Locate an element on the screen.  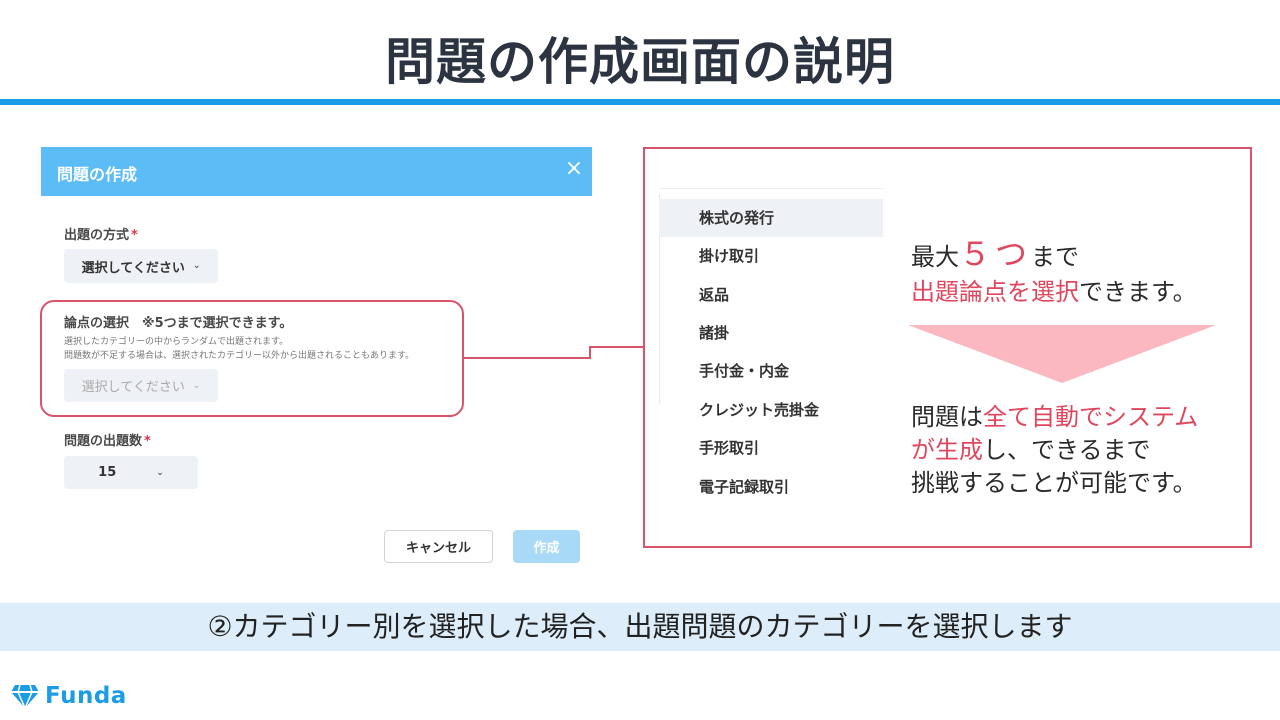
callout-highlight: 全て自動でシステム is located at coordinates (1091, 417).